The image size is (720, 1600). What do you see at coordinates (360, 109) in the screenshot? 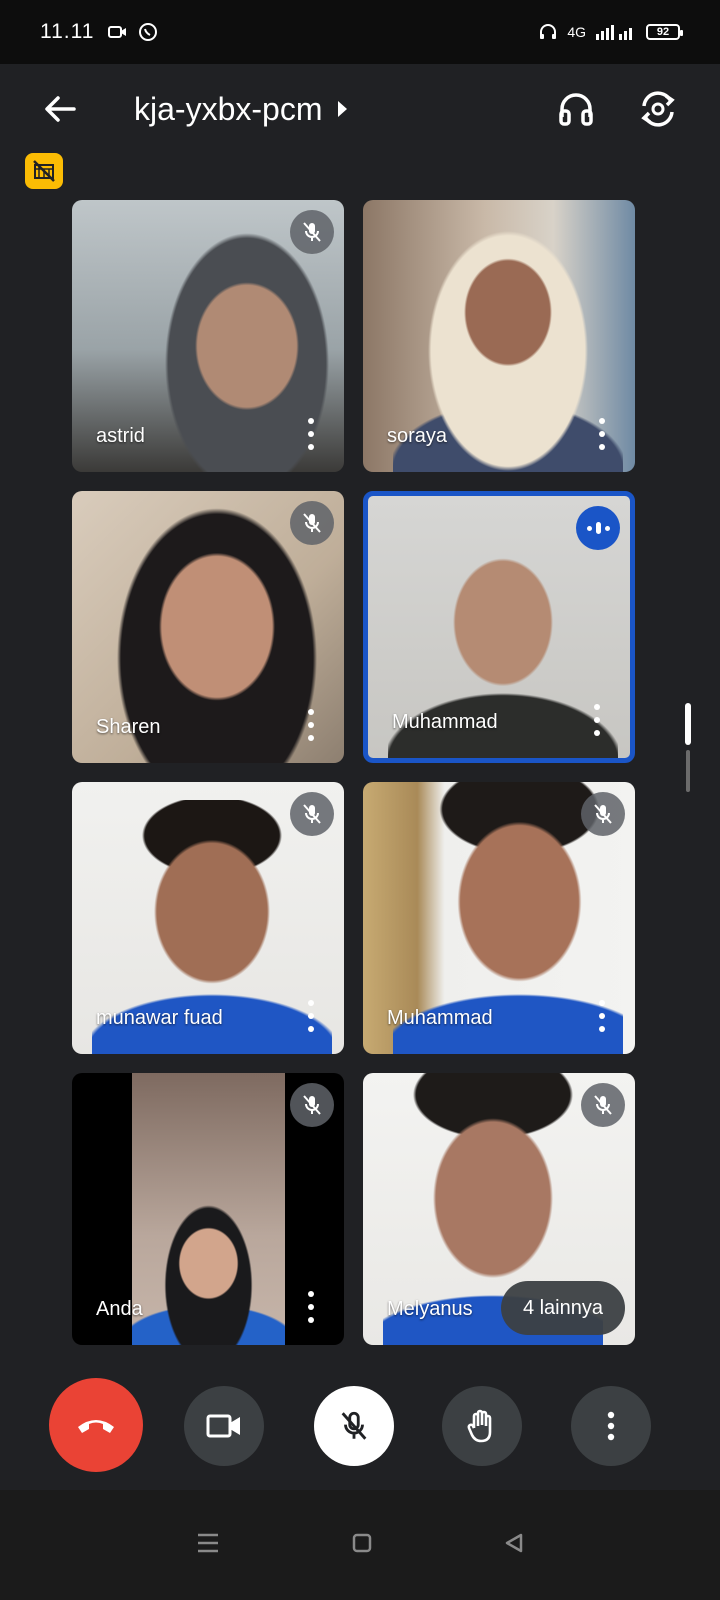
I see `meeting-header: kja-yxbx-pcm` at bounding box center [360, 109].